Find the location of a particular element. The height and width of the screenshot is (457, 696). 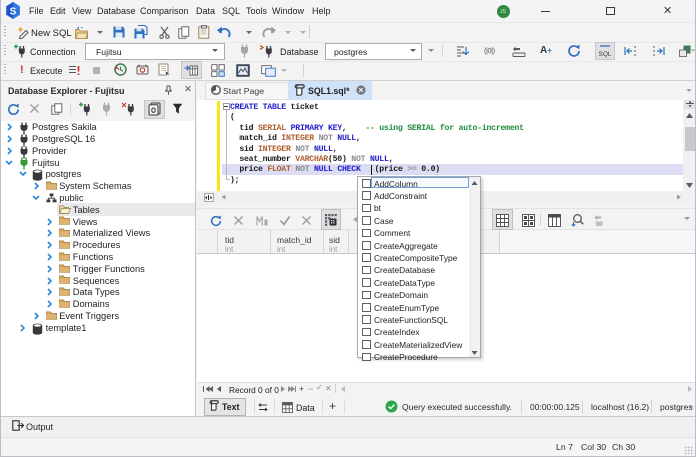

svg-text: SQL is located at coordinates (604, 54).